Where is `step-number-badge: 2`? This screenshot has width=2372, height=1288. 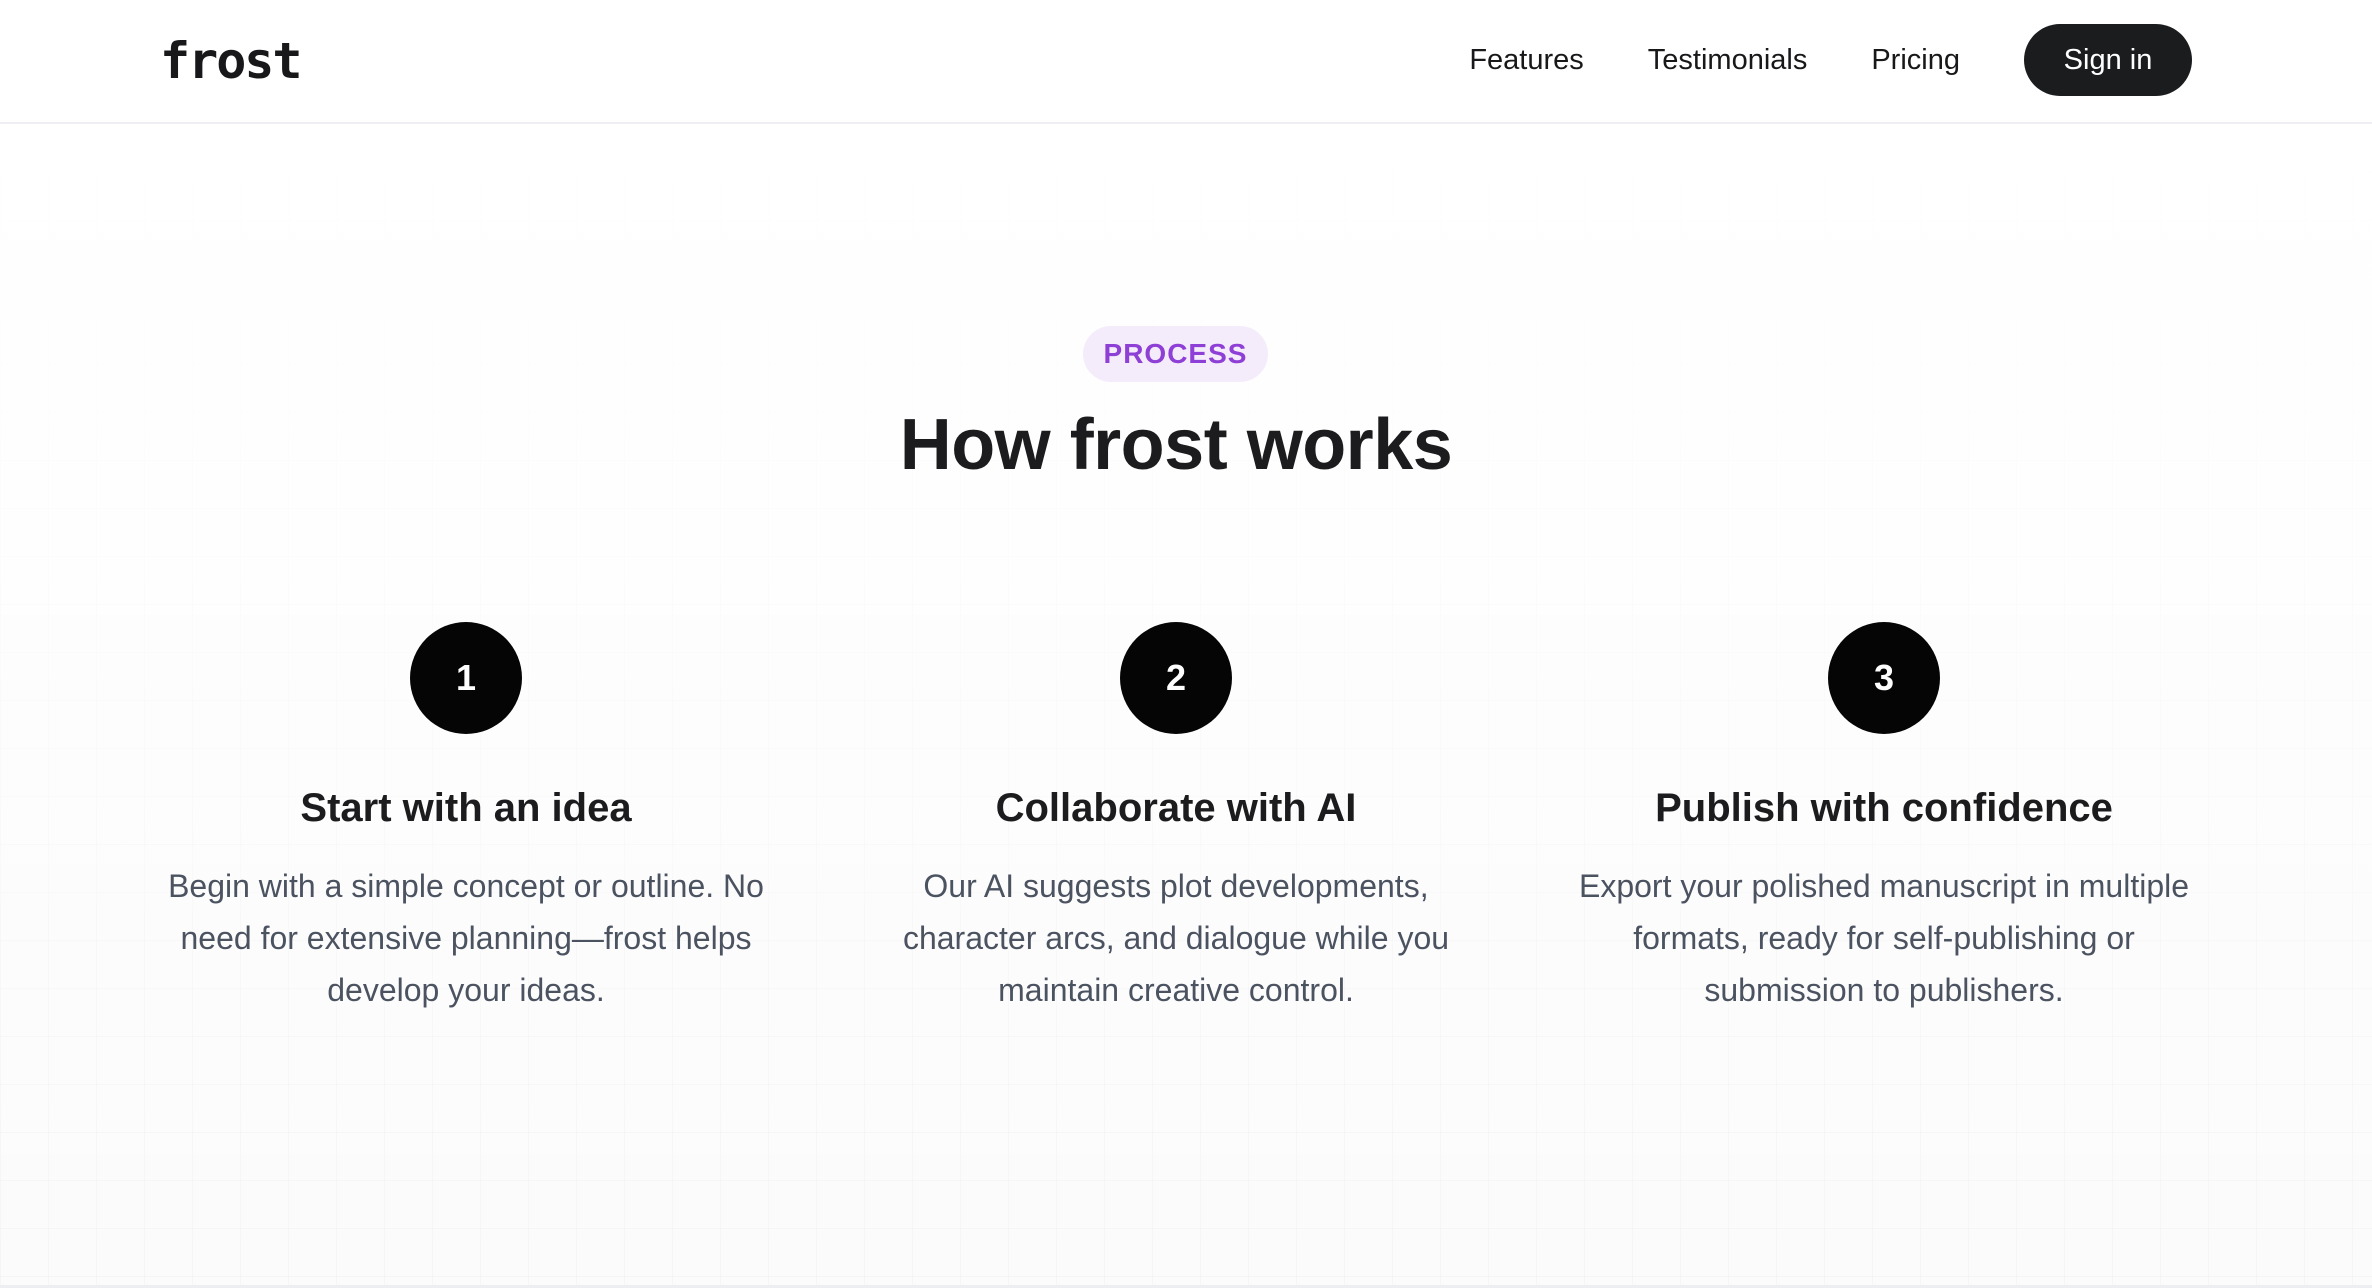 step-number-badge: 2 is located at coordinates (1176, 678).